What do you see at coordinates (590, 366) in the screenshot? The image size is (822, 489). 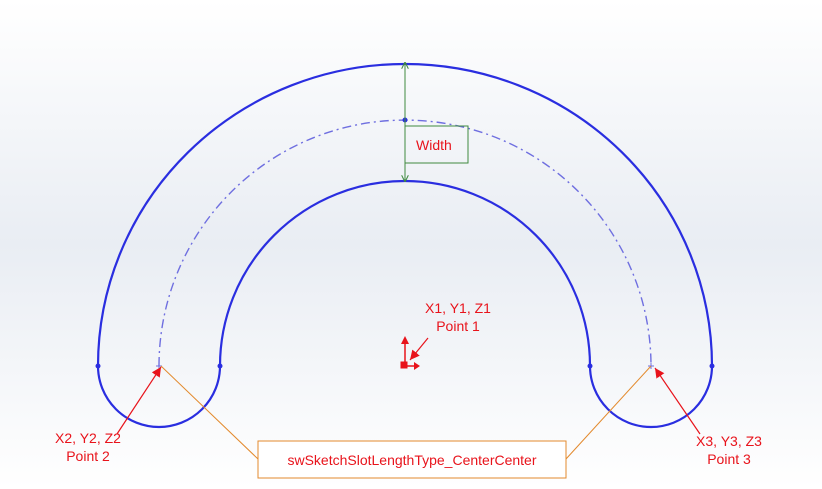 I see `endpoint-inner-right` at bounding box center [590, 366].